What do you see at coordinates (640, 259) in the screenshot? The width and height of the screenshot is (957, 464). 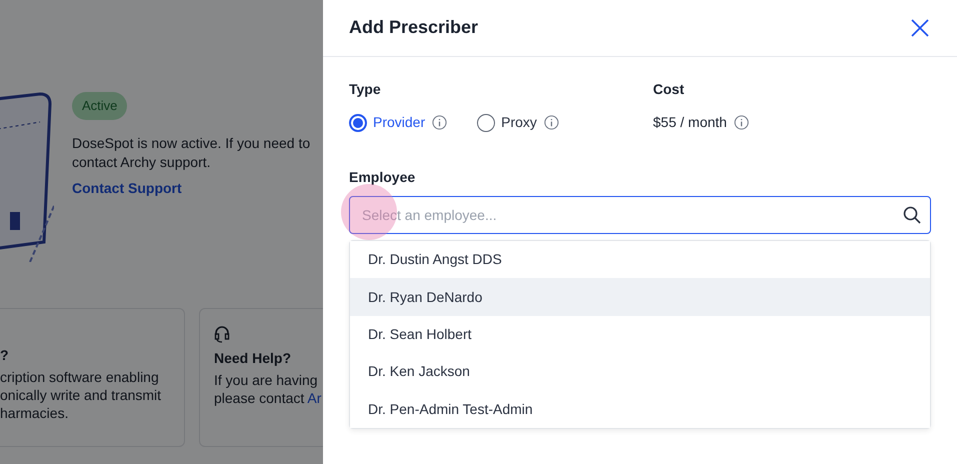 I see `dropdown-option: Dr. Dustin Angst DDS` at bounding box center [640, 259].